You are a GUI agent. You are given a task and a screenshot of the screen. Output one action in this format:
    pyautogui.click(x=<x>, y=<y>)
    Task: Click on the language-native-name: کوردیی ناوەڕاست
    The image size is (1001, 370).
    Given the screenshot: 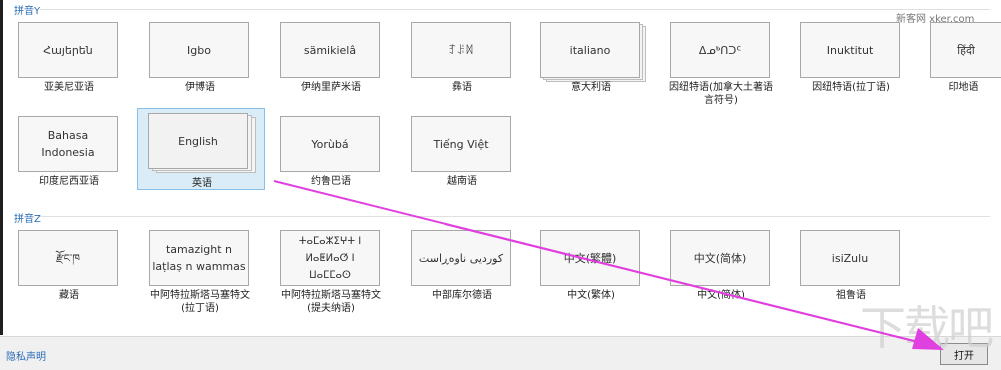 What is the action you would take?
    pyautogui.click(x=461, y=258)
    